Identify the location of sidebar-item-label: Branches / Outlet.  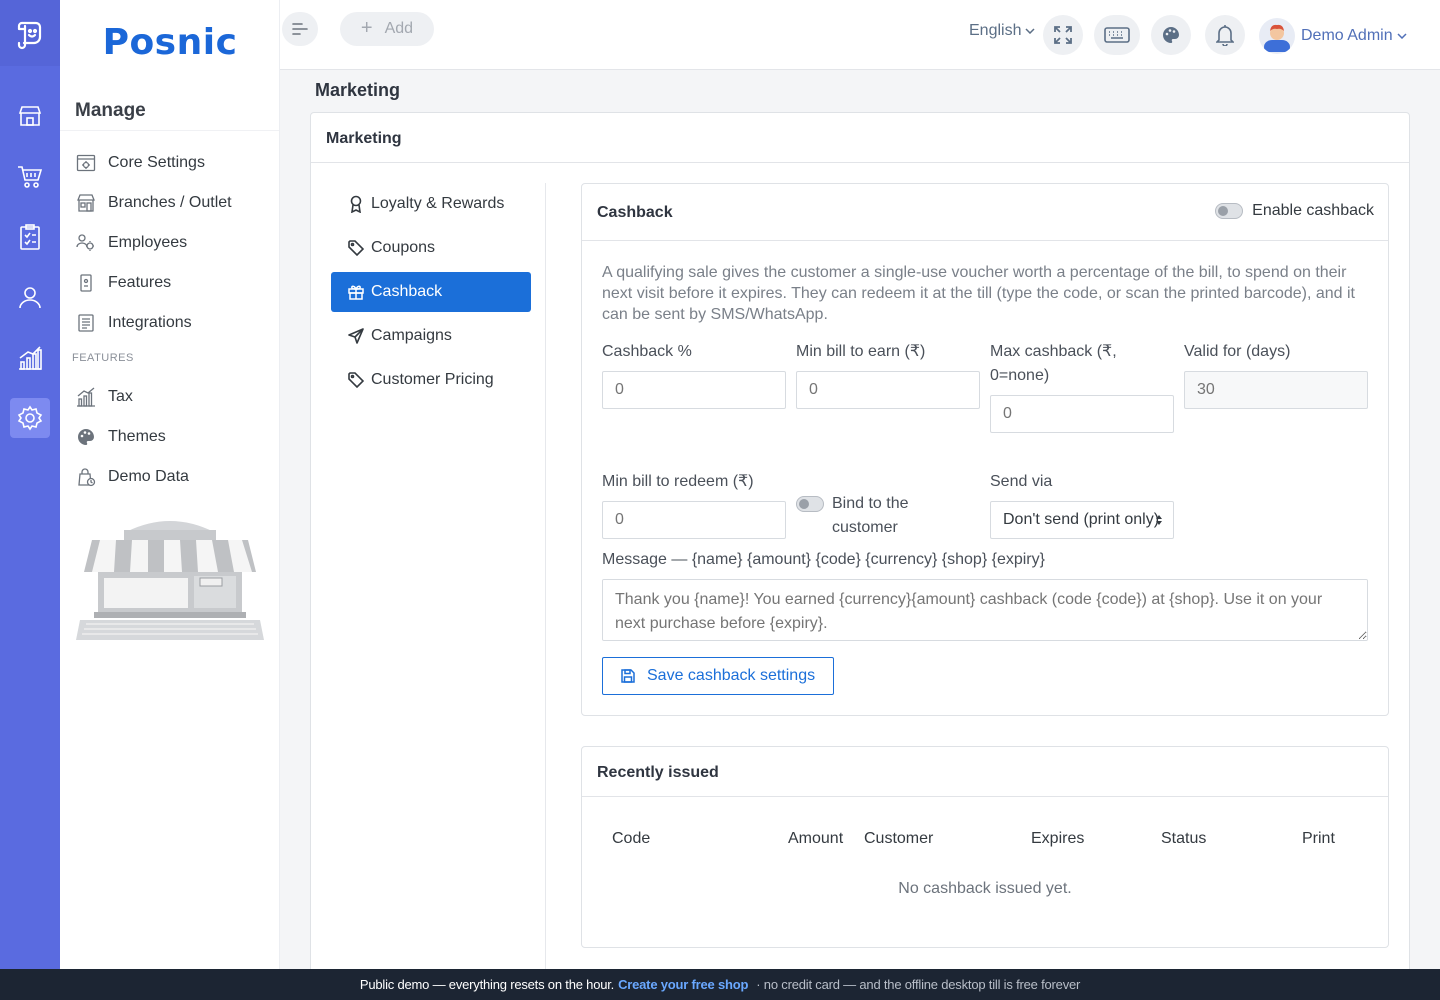
(170, 202).